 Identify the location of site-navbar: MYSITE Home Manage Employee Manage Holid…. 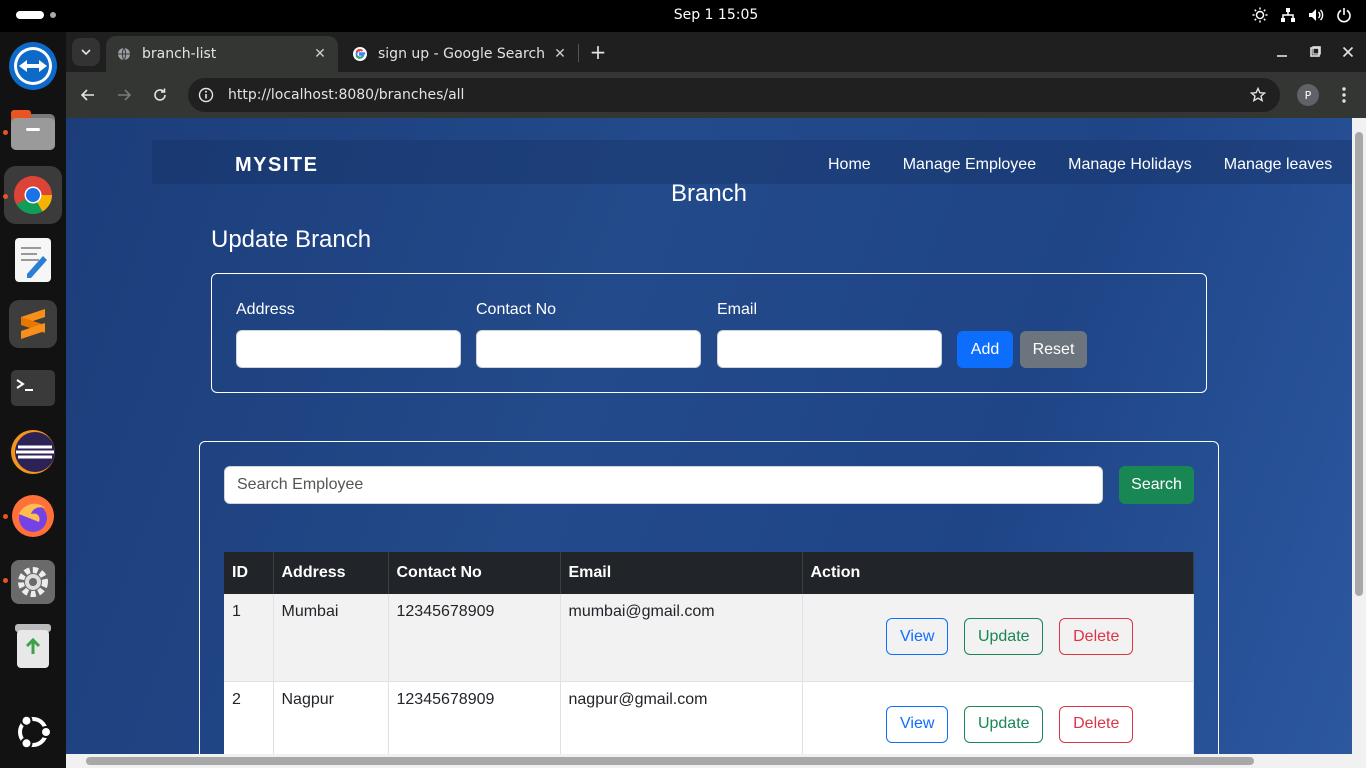
(752, 162).